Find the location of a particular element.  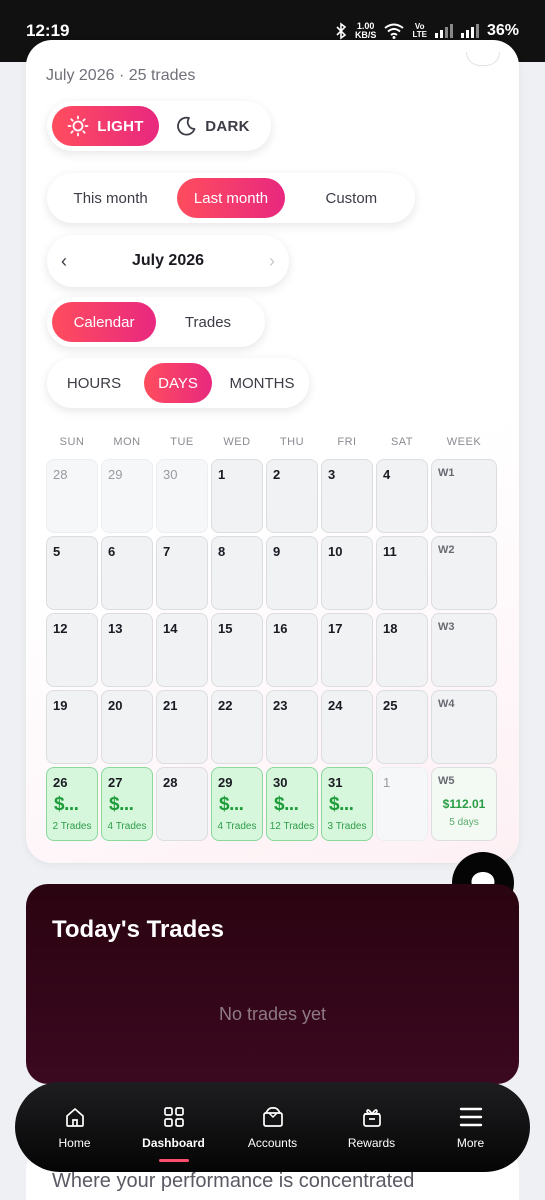

calendar-day-cell: 5 is located at coordinates (72, 573).